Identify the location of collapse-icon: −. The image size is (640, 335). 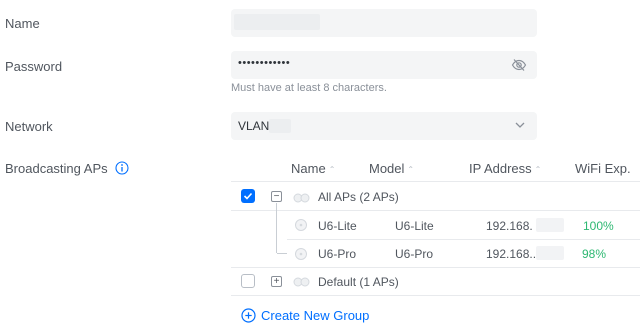
(276, 196).